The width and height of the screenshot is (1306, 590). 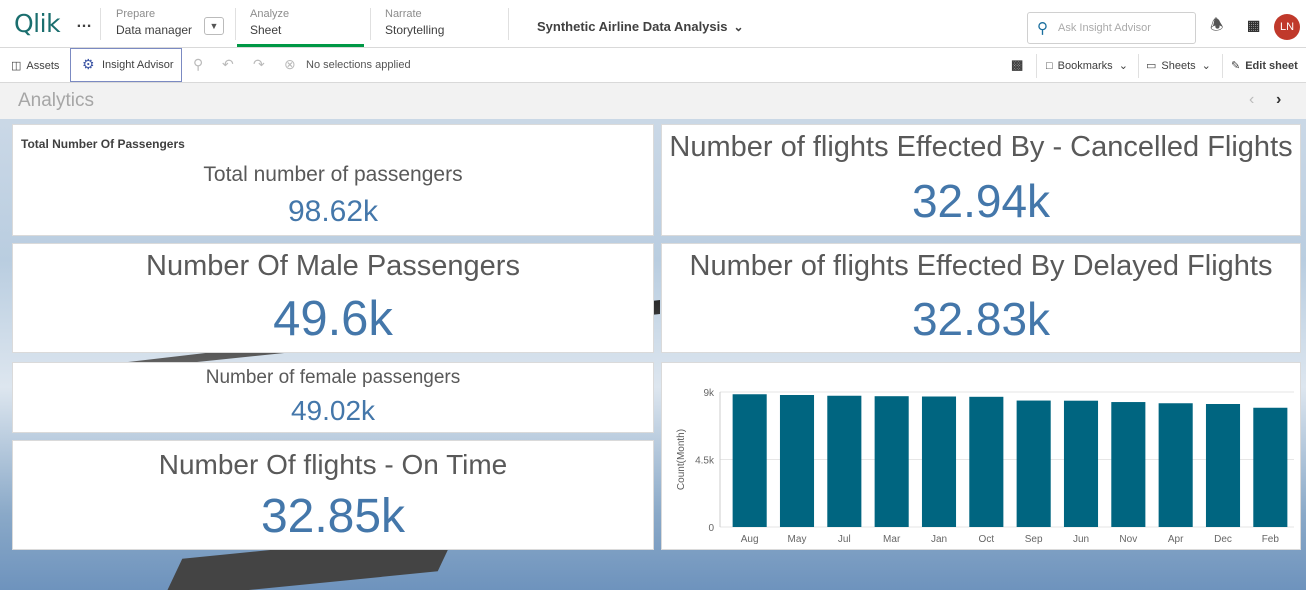 What do you see at coordinates (632, 26) in the screenshot?
I see `app-title: Synthetic Airline Data Analysis` at bounding box center [632, 26].